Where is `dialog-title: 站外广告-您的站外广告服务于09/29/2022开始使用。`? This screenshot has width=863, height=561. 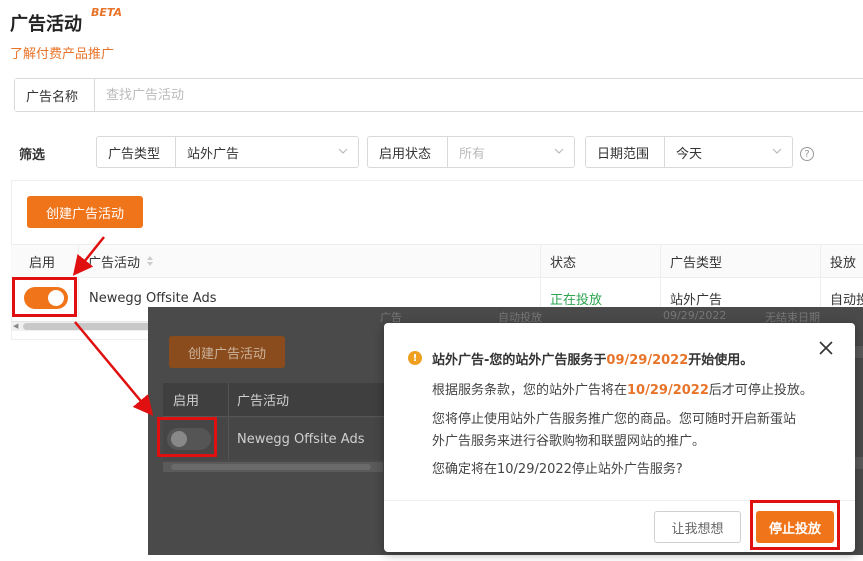
dialog-title: 站外广告-您的站外广告服务于09/29/2022开始使用。 is located at coordinates (592, 358).